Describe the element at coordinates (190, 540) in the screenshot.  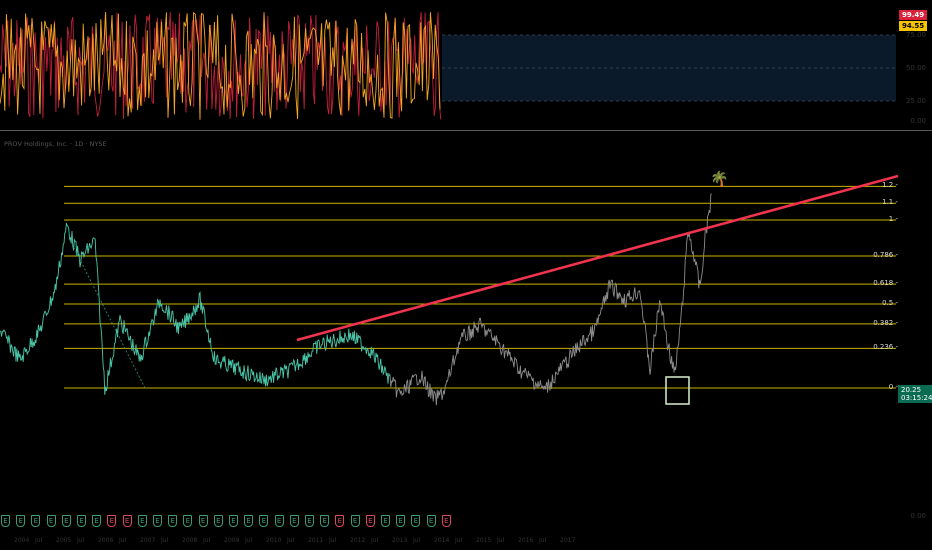
I see `time-axis-tick: 2008` at that location.